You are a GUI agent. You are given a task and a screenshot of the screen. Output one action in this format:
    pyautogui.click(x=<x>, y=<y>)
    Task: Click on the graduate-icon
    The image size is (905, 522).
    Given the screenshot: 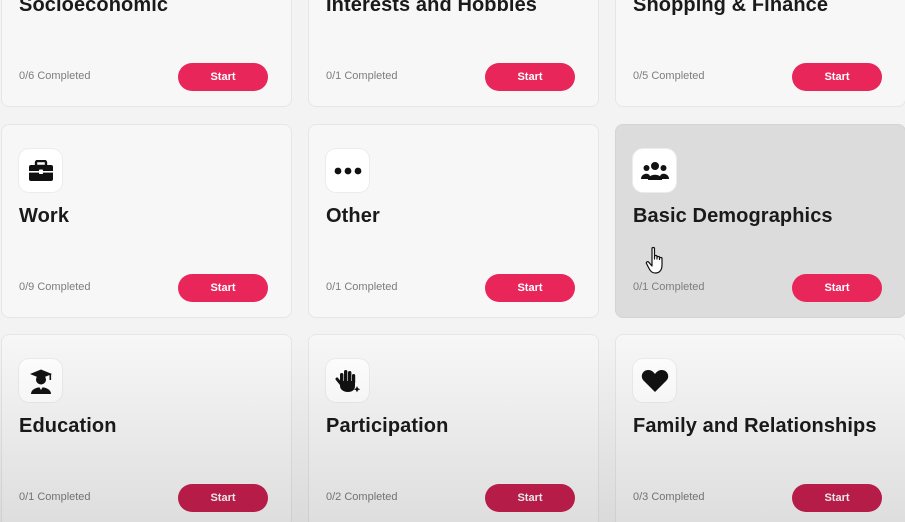 What is the action you would take?
    pyautogui.click(x=40, y=380)
    